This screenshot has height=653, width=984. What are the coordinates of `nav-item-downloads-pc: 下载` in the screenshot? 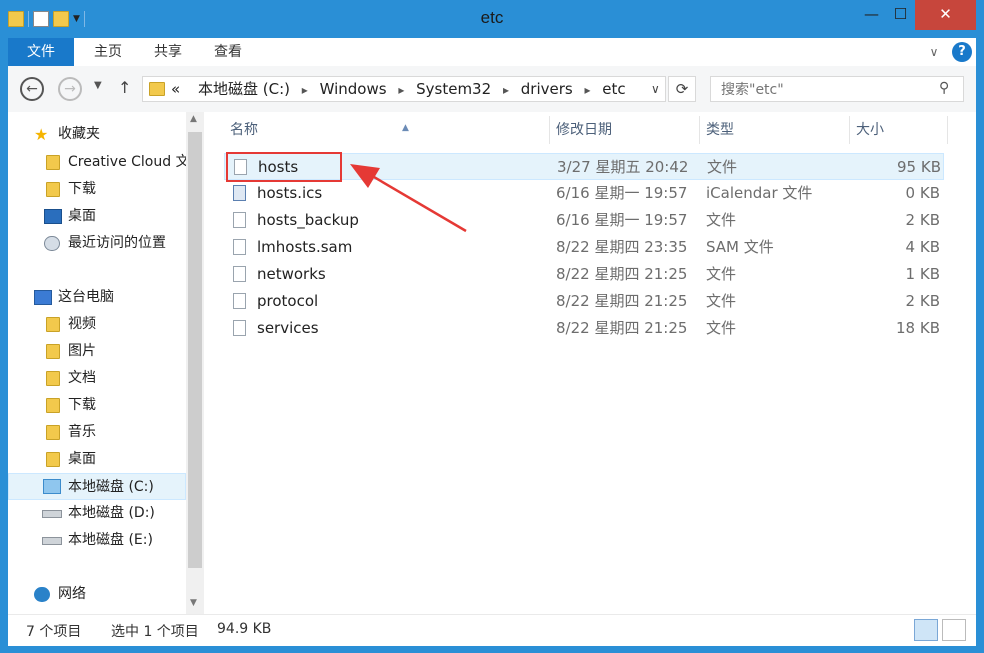 It's located at (97, 405).